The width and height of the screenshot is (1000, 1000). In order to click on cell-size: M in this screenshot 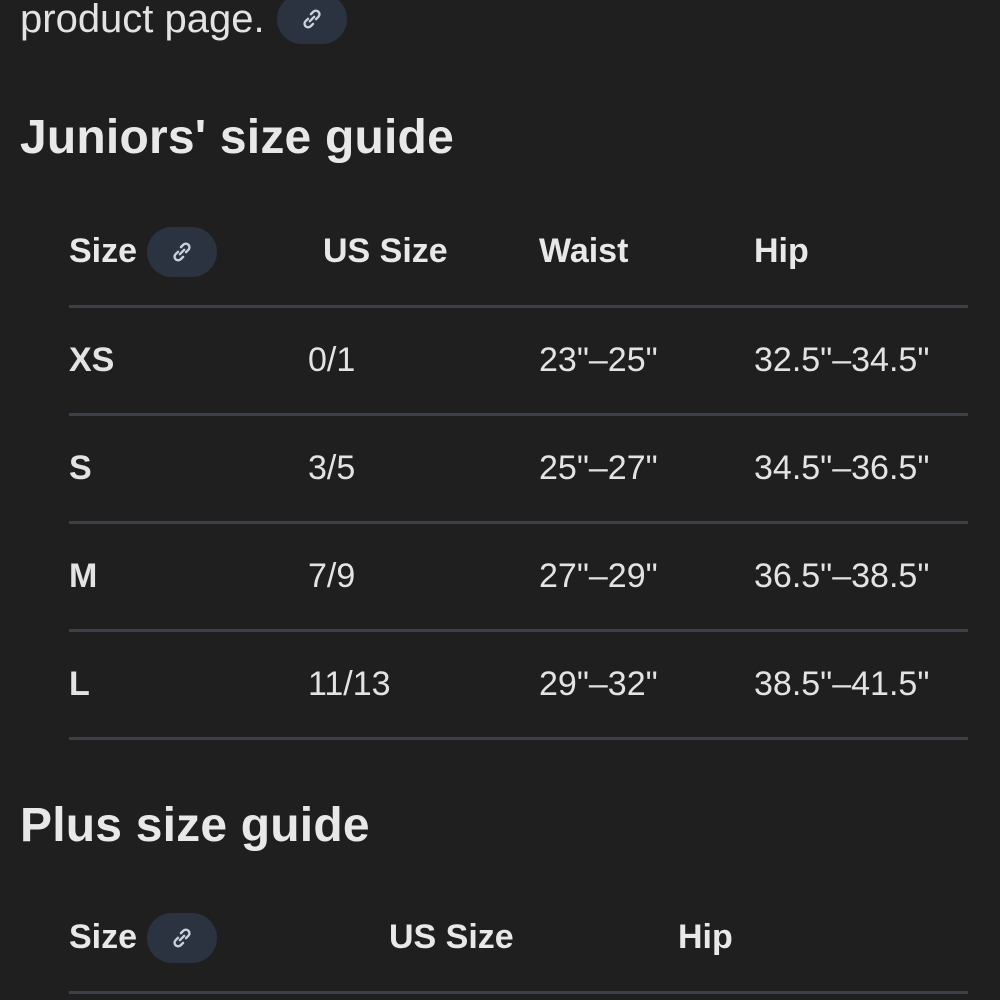, I will do `click(83, 576)`.